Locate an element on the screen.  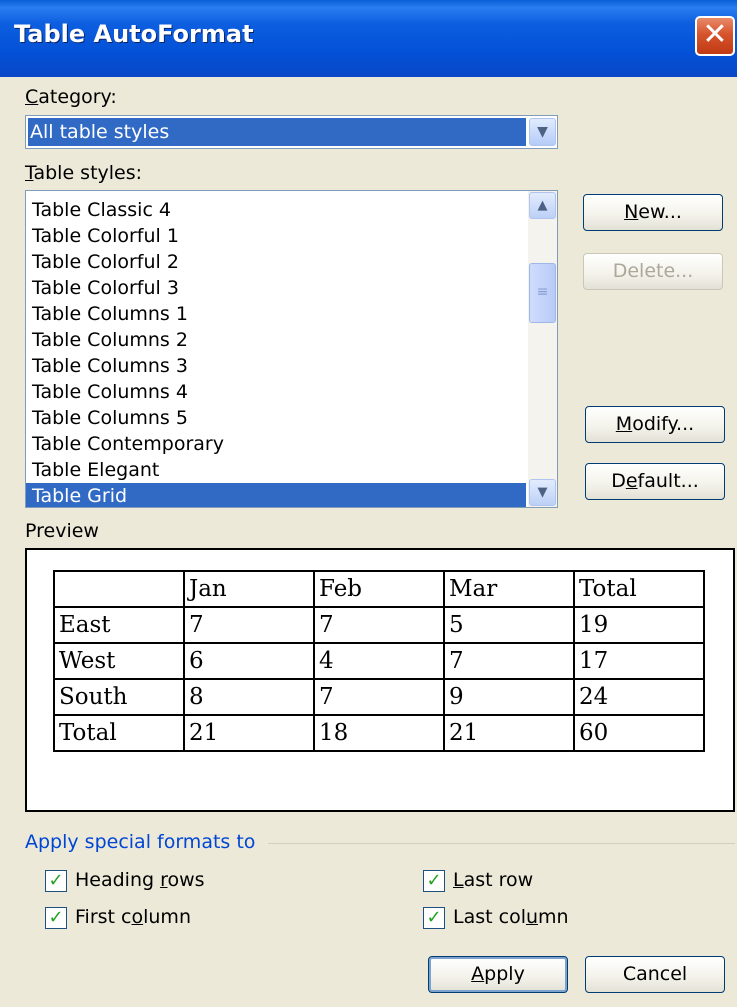
scroll-down-icon: ▼ is located at coordinates (542, 492).